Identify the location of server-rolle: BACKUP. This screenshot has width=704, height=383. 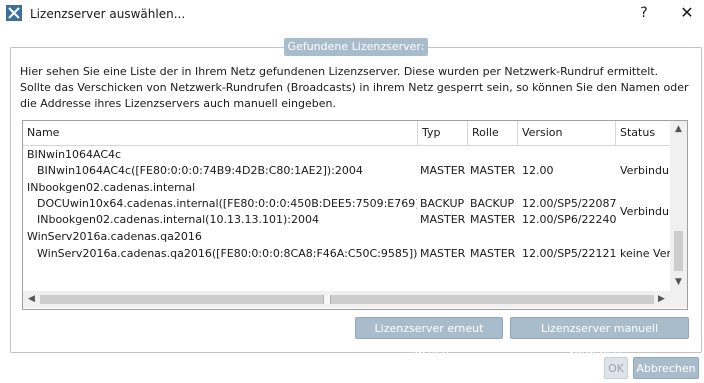
(492, 203).